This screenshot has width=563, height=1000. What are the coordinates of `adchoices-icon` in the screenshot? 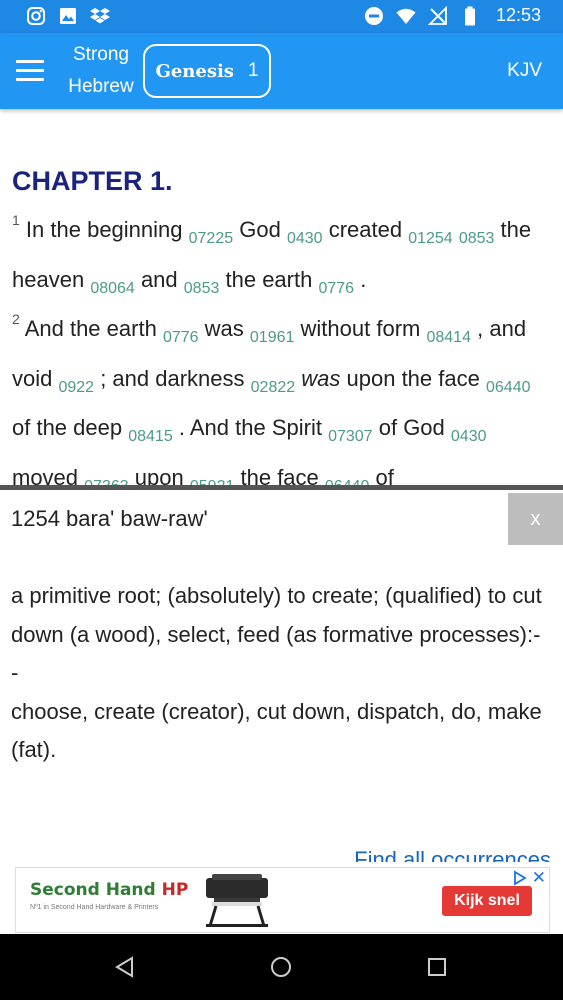 It's located at (519, 878).